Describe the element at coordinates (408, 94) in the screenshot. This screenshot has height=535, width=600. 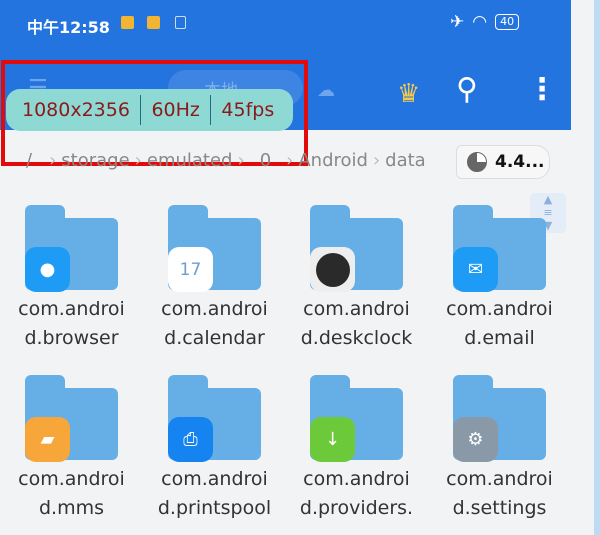
I see `crown-icon: ♛` at that location.